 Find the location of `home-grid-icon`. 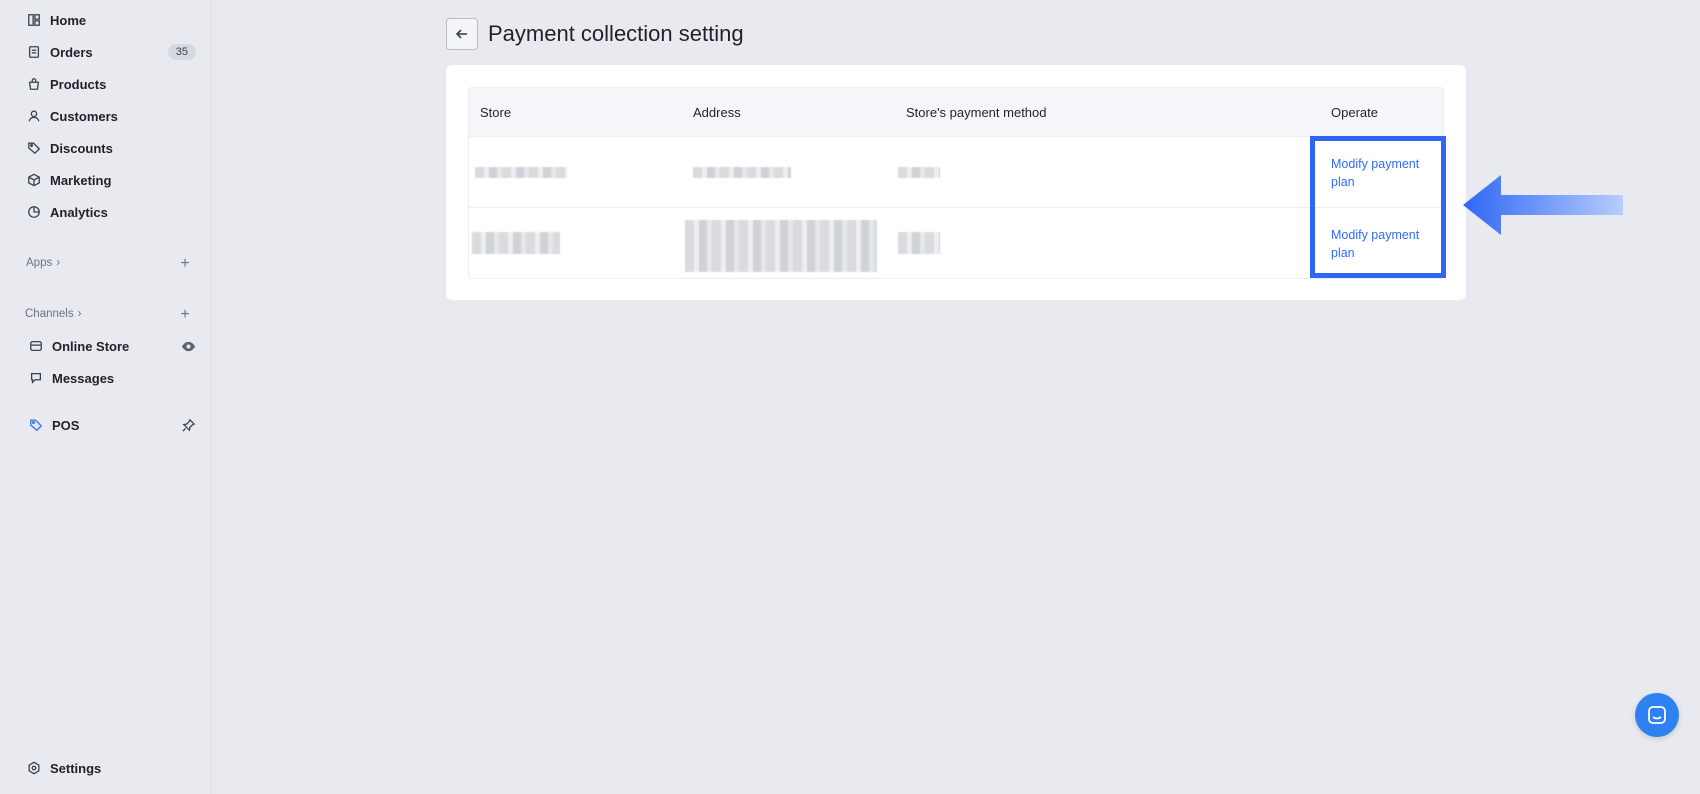

home-grid-icon is located at coordinates (34, 20).